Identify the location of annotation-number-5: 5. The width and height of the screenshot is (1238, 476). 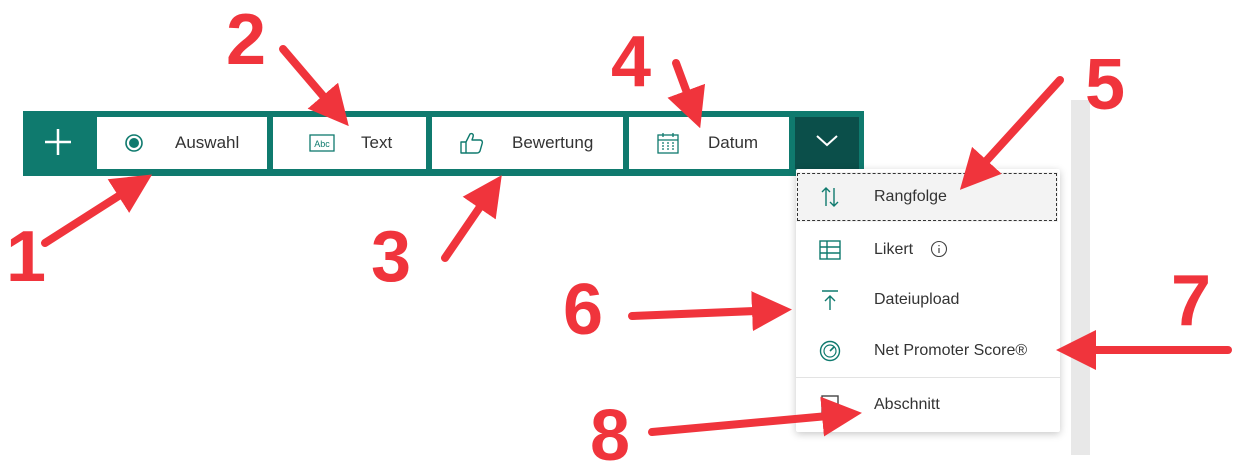
(1105, 85).